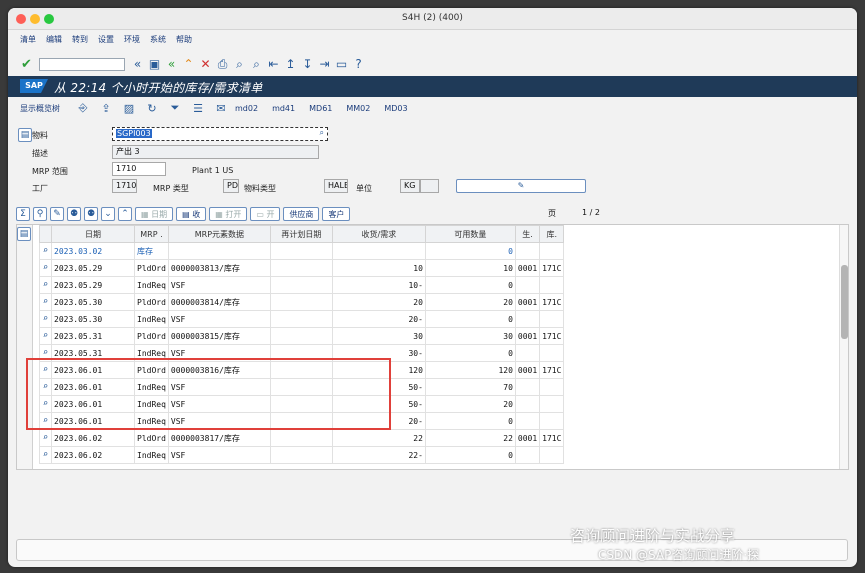 The width and height of the screenshot is (865, 573). I want to click on material-detail-icon: ▤, so click(25, 135).